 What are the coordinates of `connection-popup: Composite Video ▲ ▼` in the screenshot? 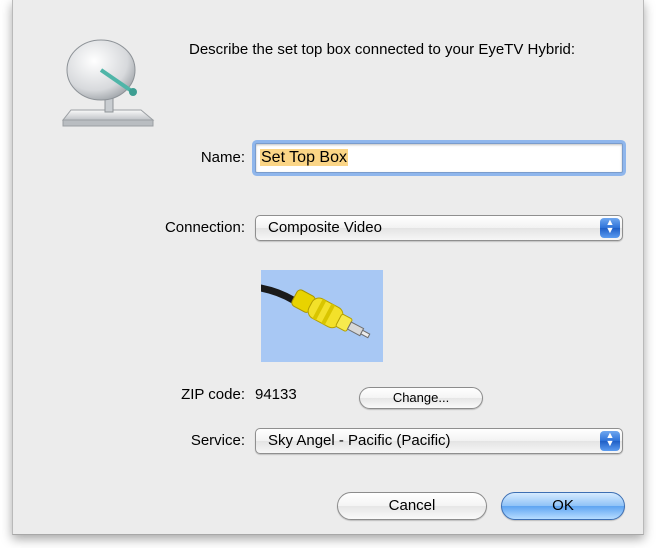 It's located at (439, 228).